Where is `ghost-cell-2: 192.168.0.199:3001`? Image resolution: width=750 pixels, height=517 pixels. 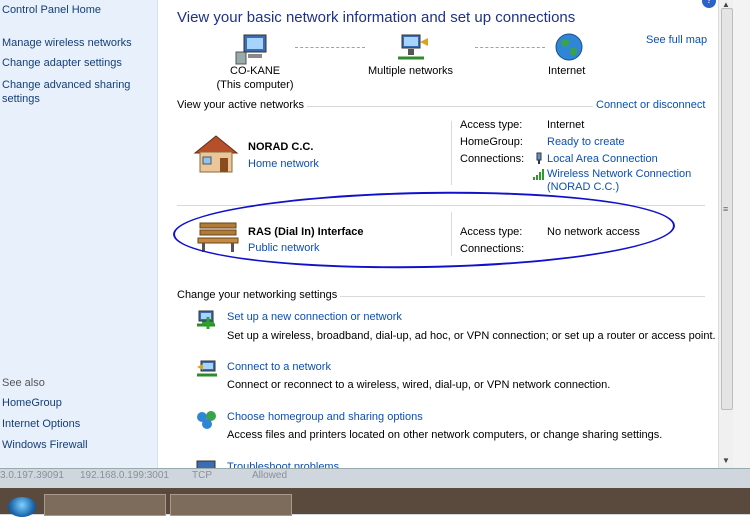
ghost-cell-2: 192.168.0.199:3001 is located at coordinates (124, 475).